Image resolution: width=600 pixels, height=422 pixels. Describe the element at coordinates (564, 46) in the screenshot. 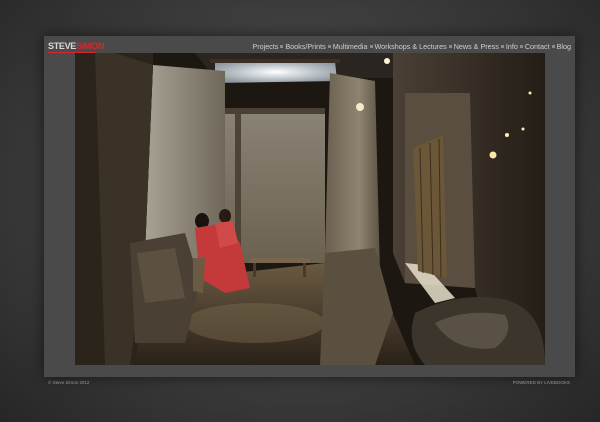

I see `nav-blog: Blog` at that location.